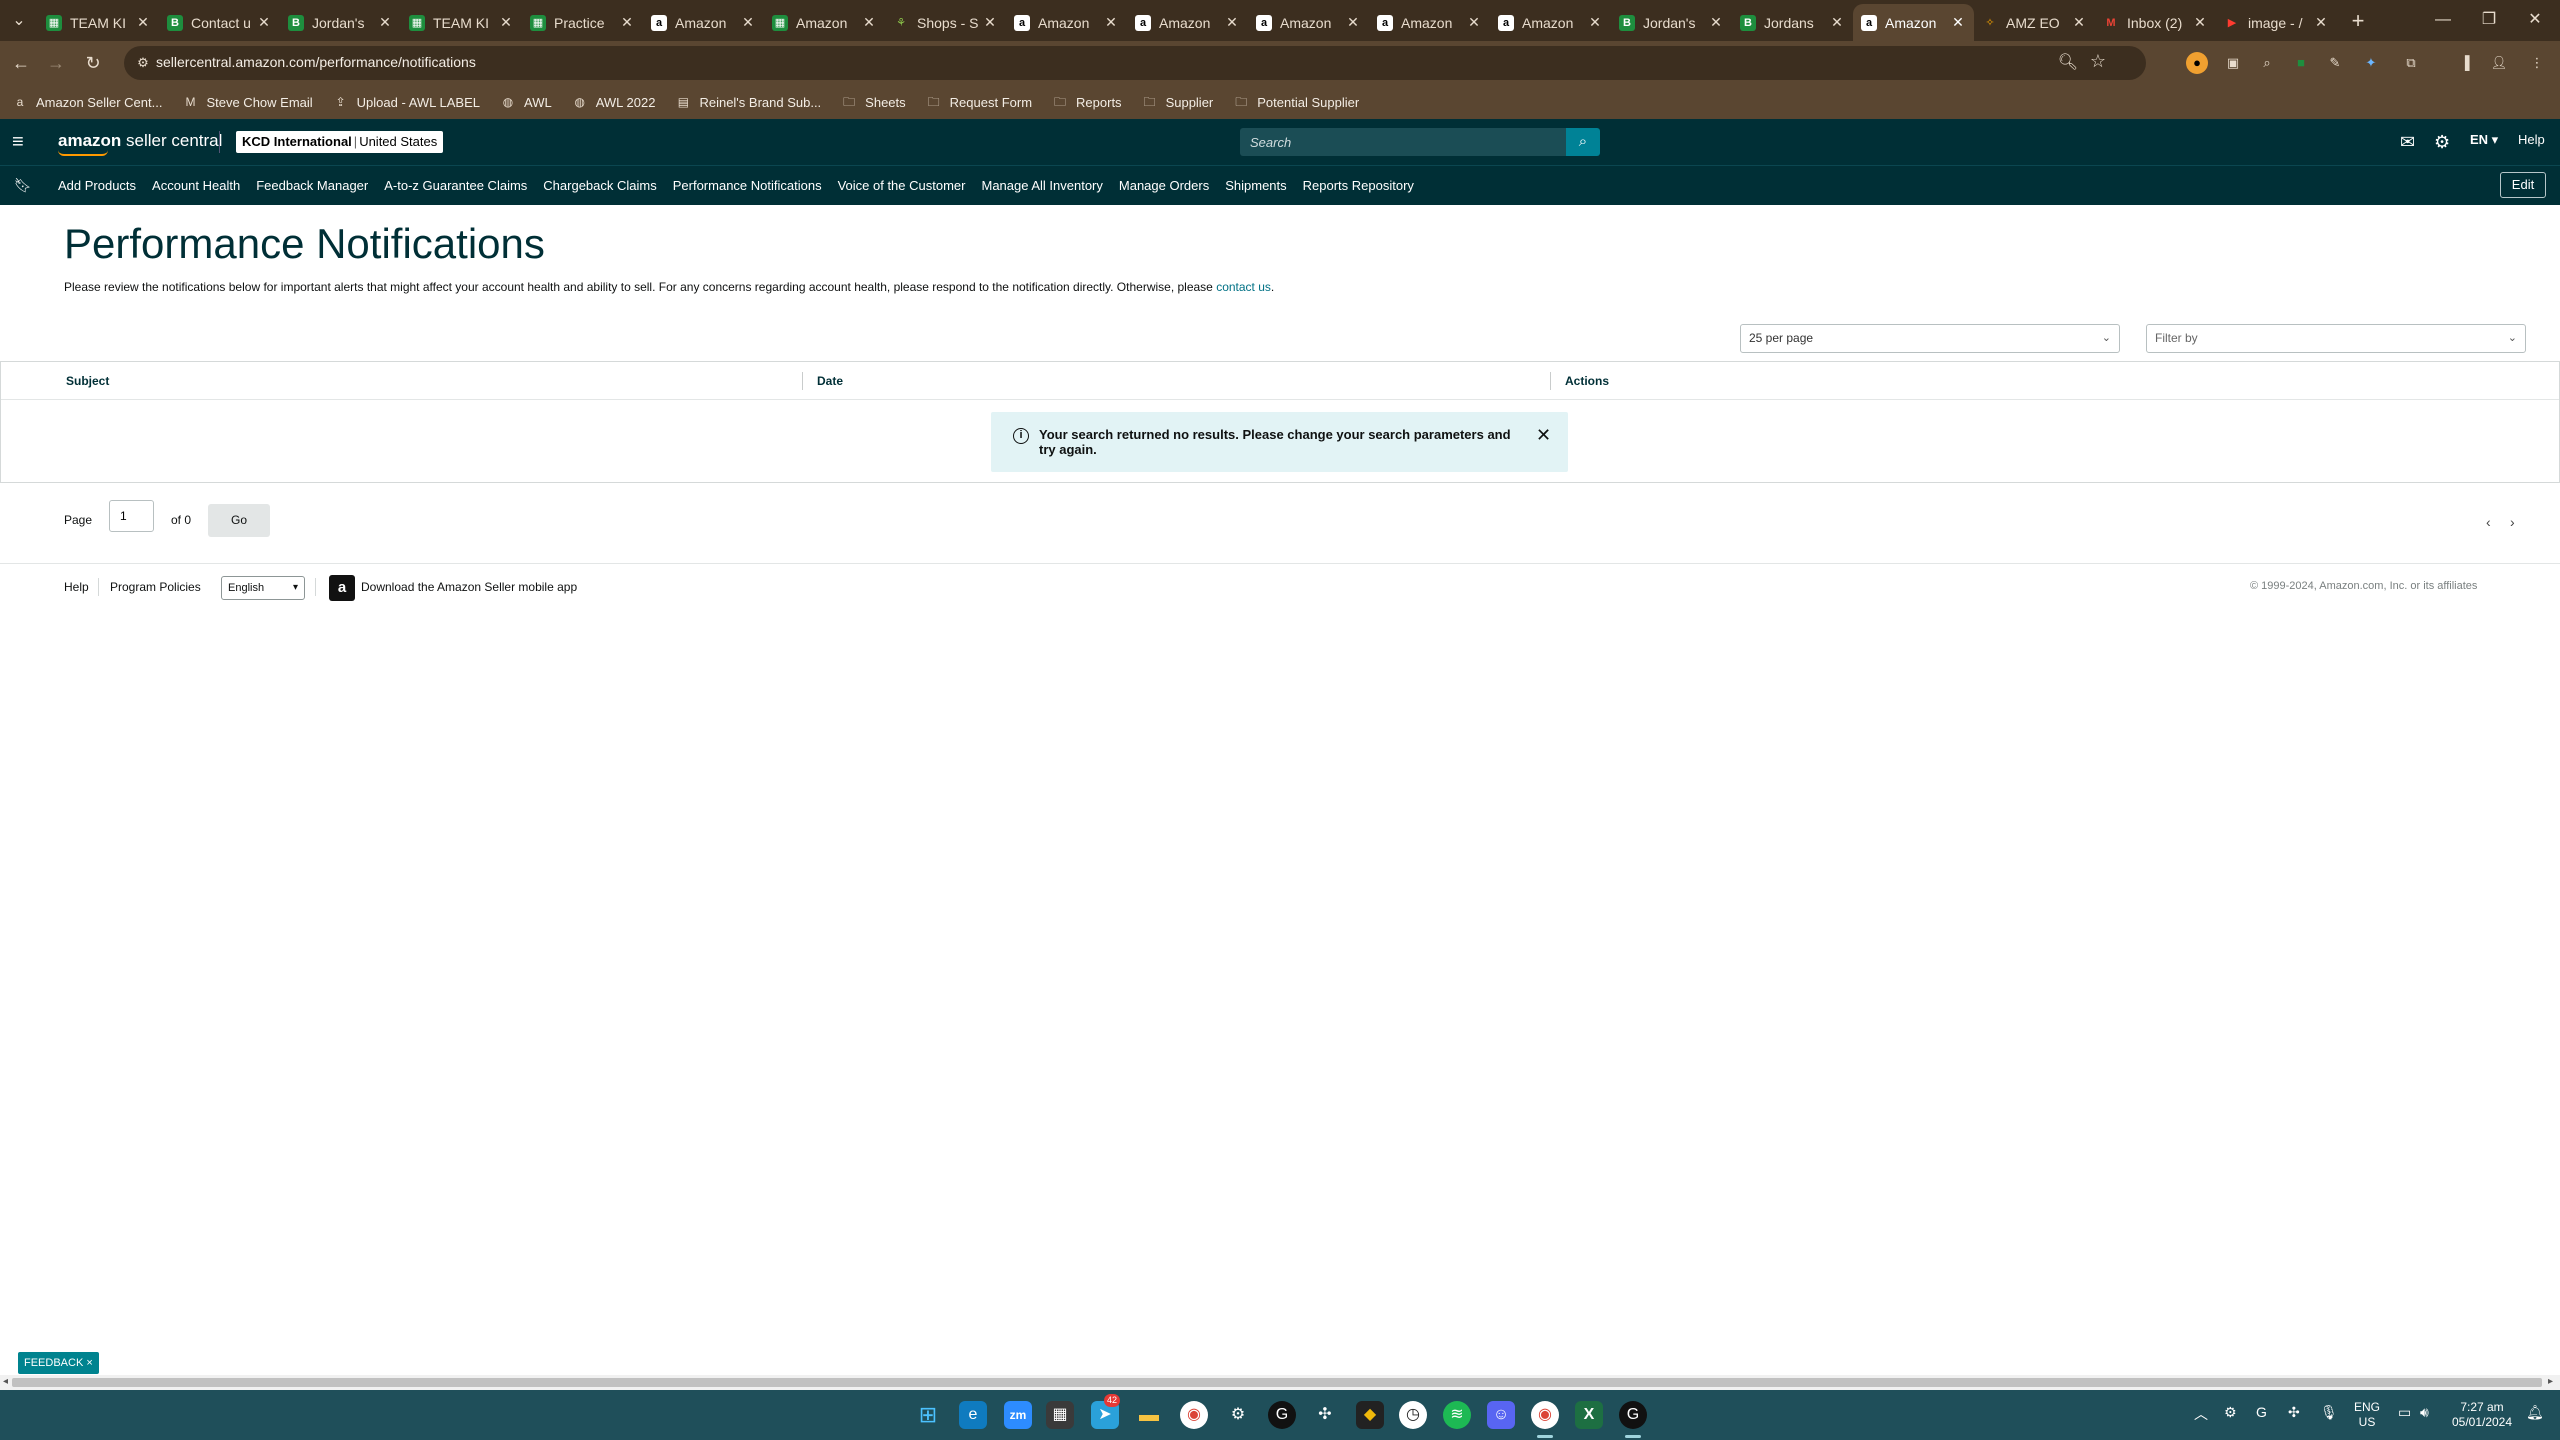 This screenshot has width=2560, height=1440. I want to click on bookmark-item: 🗀 Supplier, so click(1178, 102).